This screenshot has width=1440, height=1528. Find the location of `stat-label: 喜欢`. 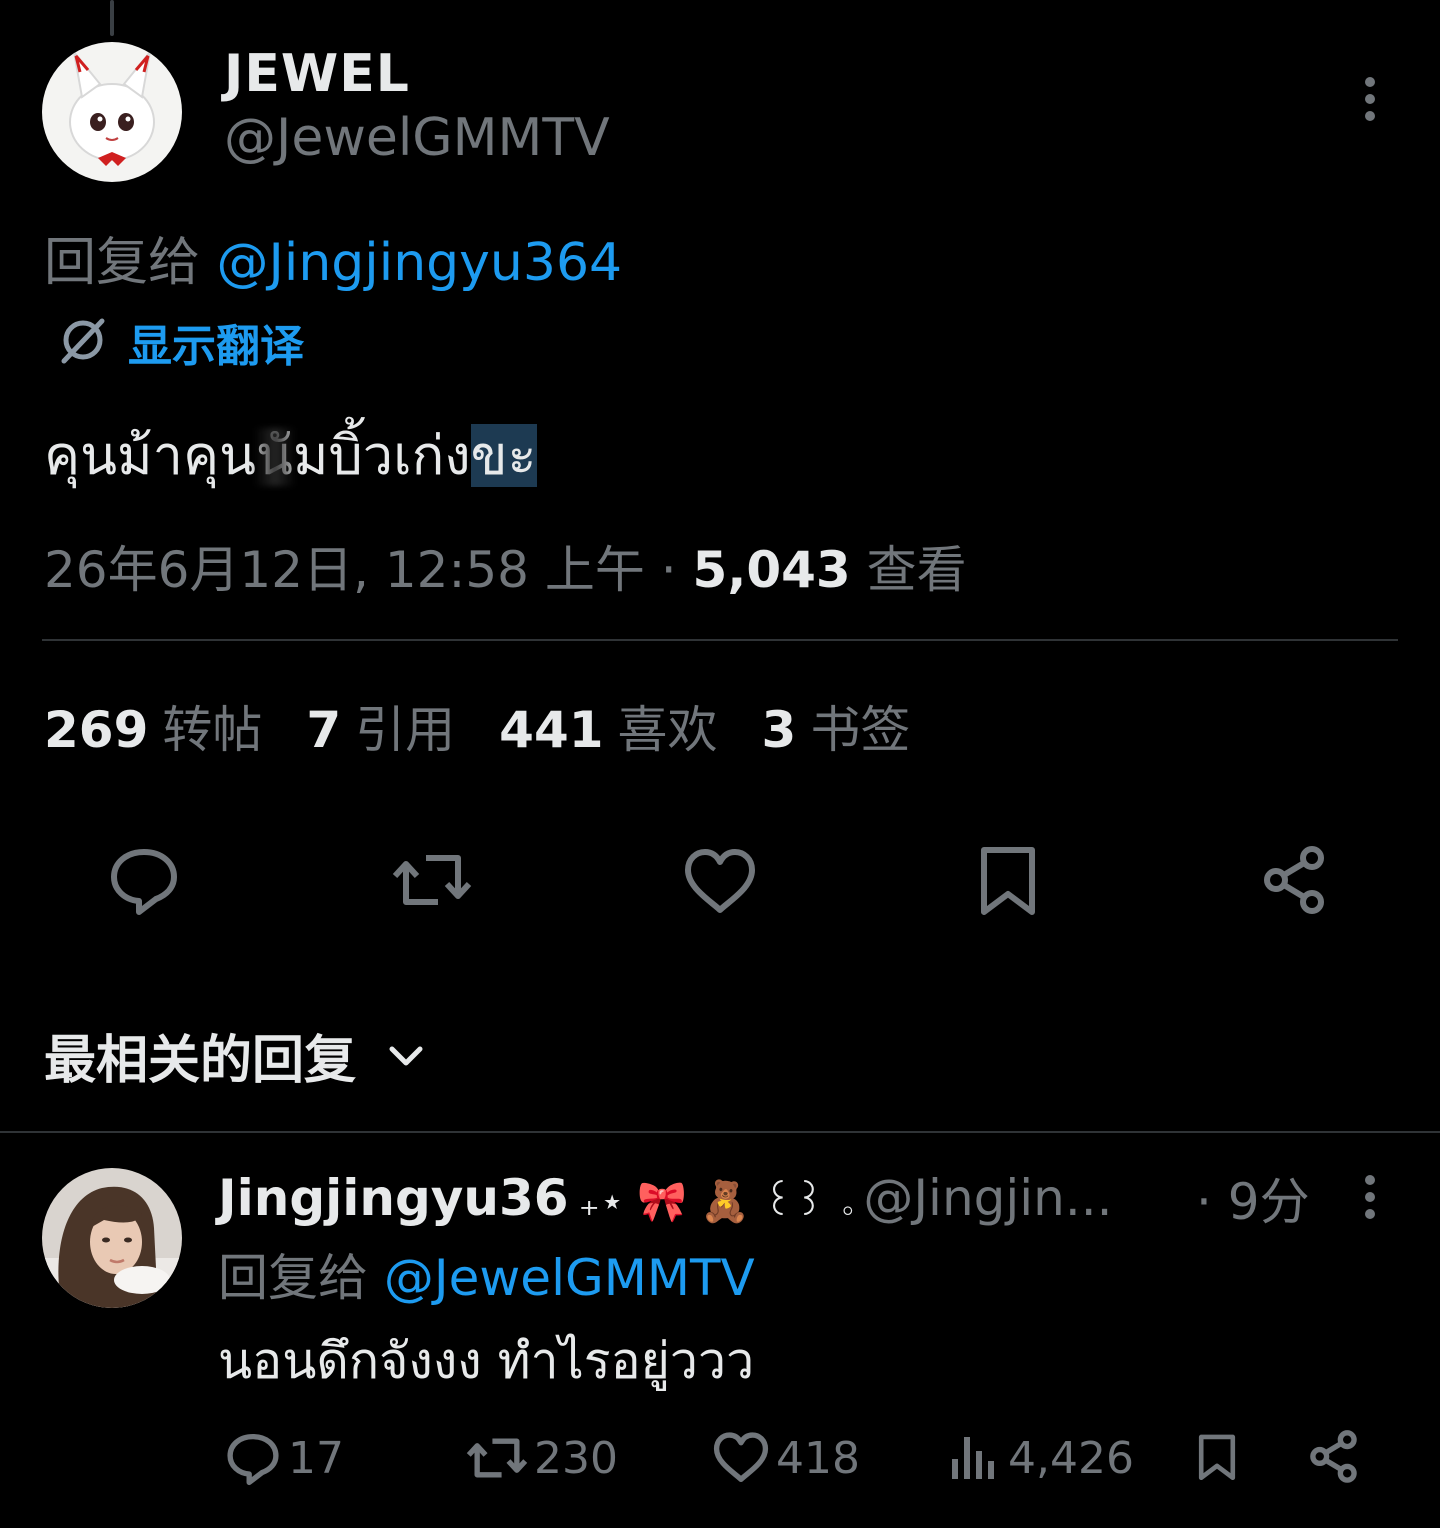

stat-label: 喜欢 is located at coordinates (667, 730).